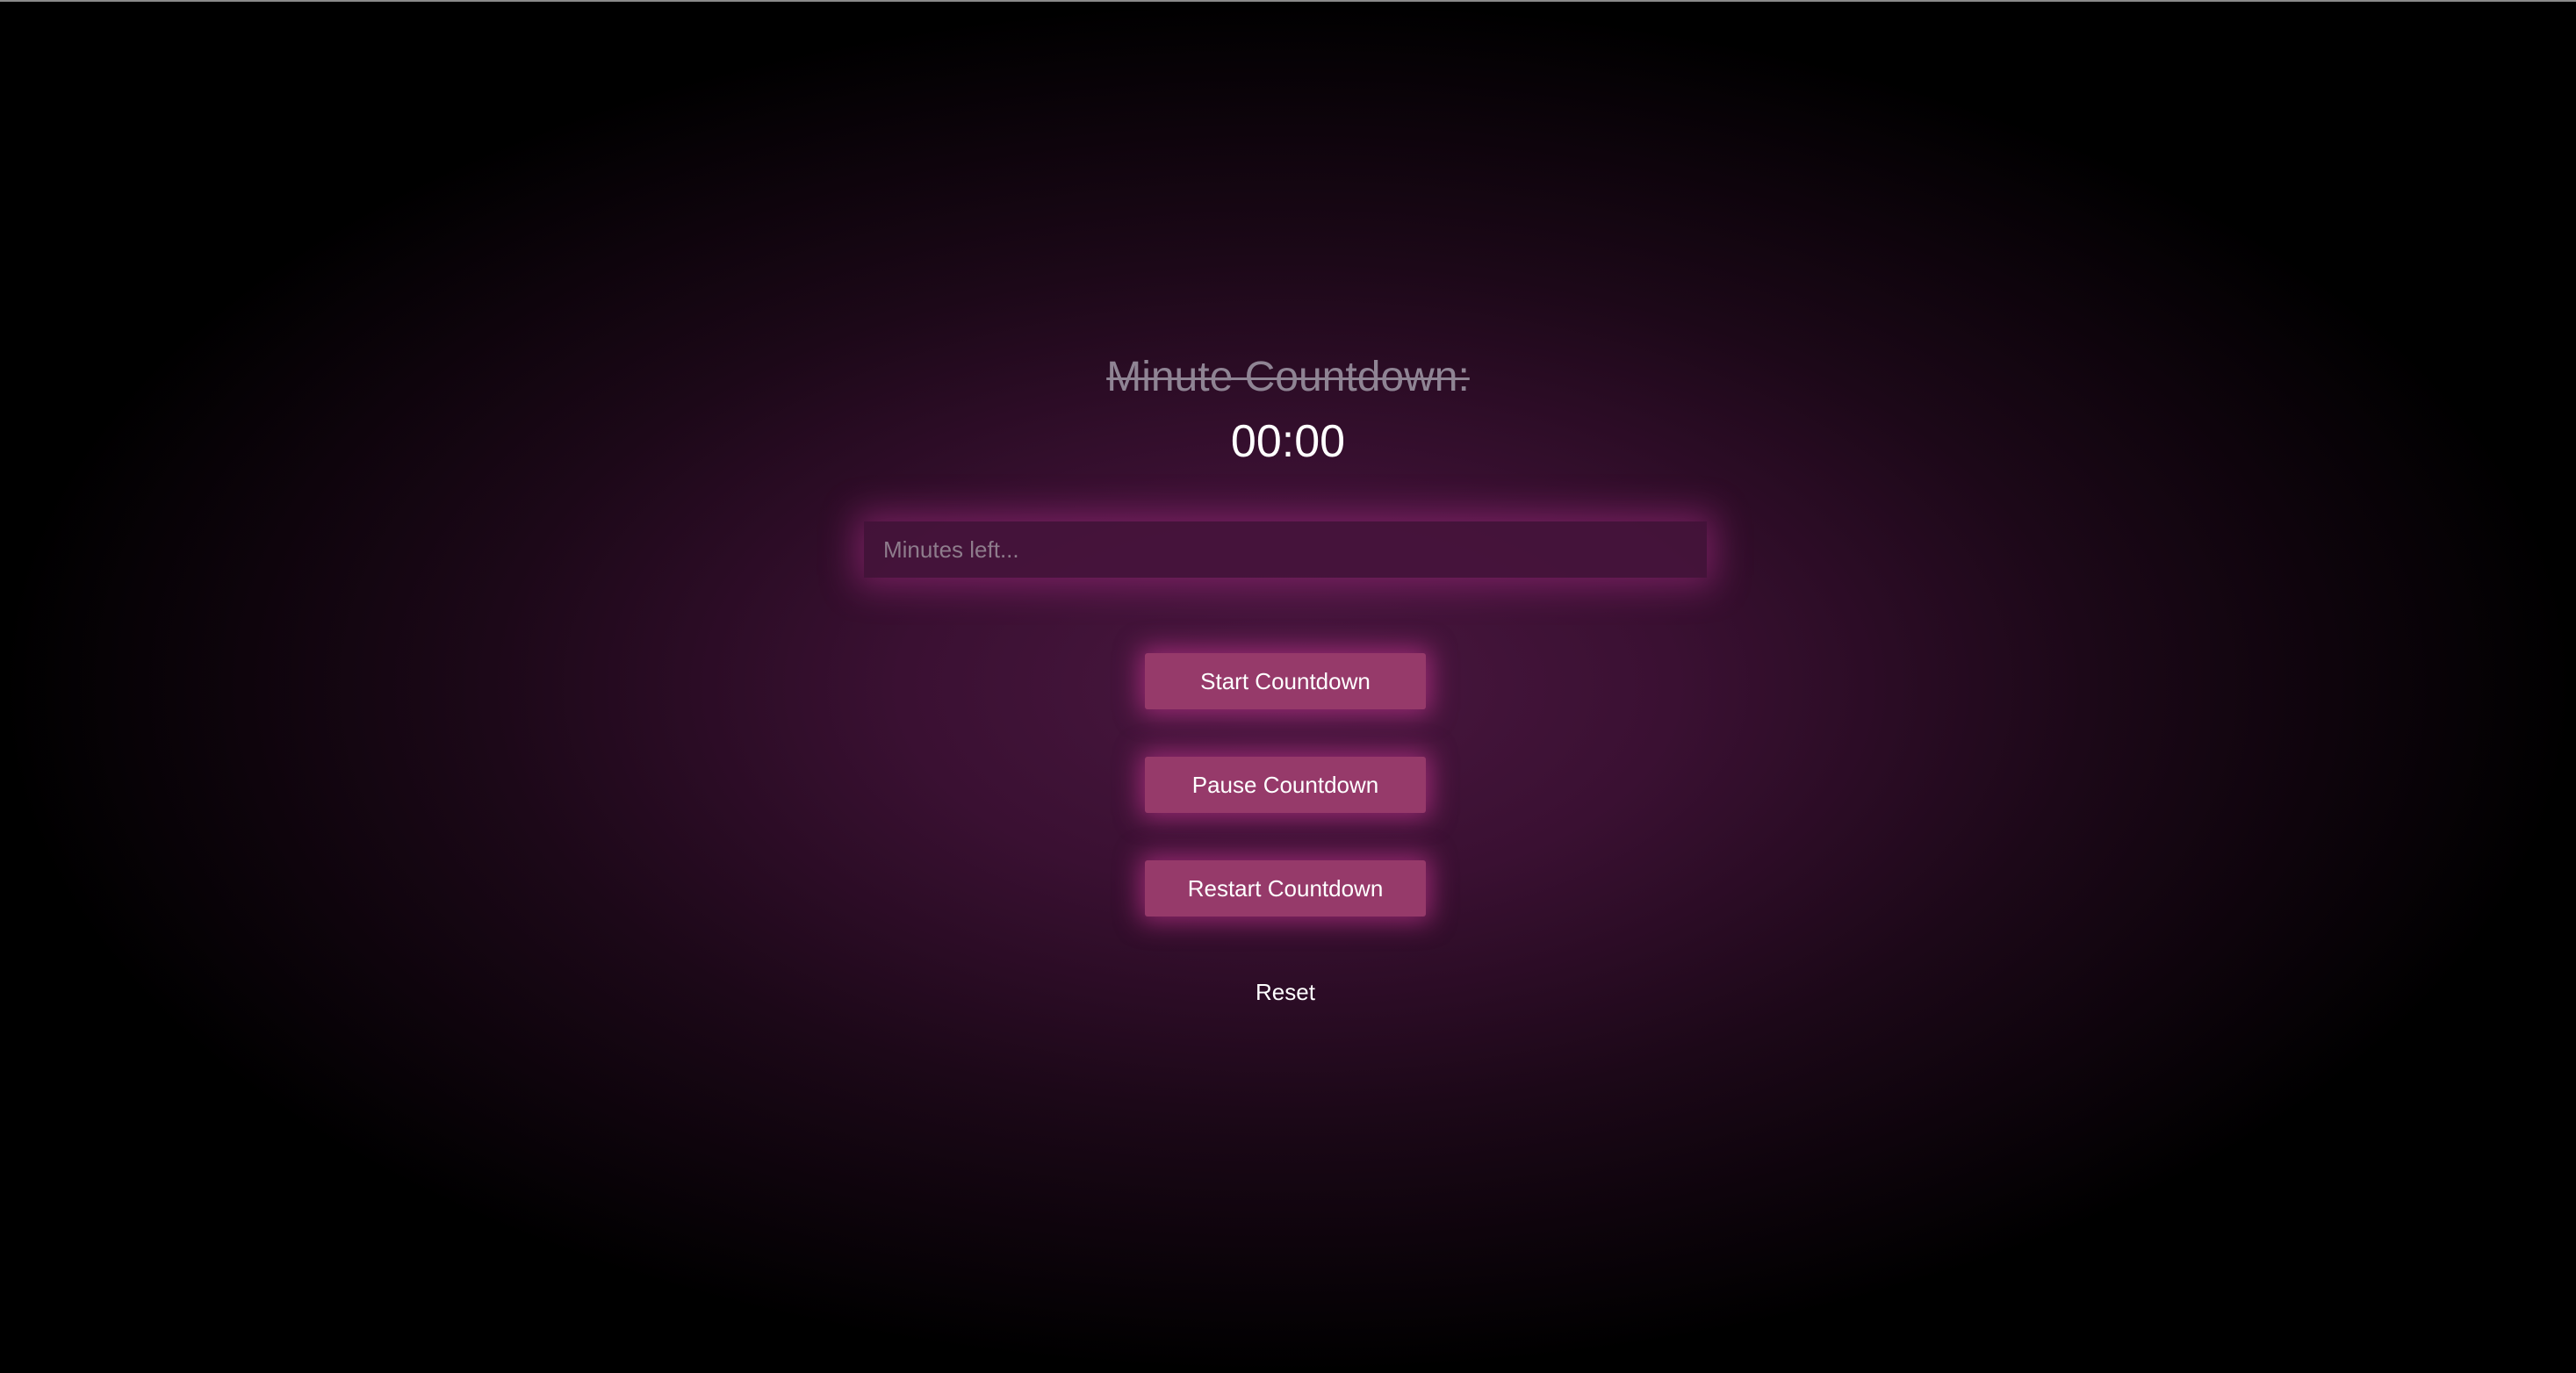 The image size is (2576, 1373). I want to click on page-title: Minute Countdown:, so click(1288, 377).